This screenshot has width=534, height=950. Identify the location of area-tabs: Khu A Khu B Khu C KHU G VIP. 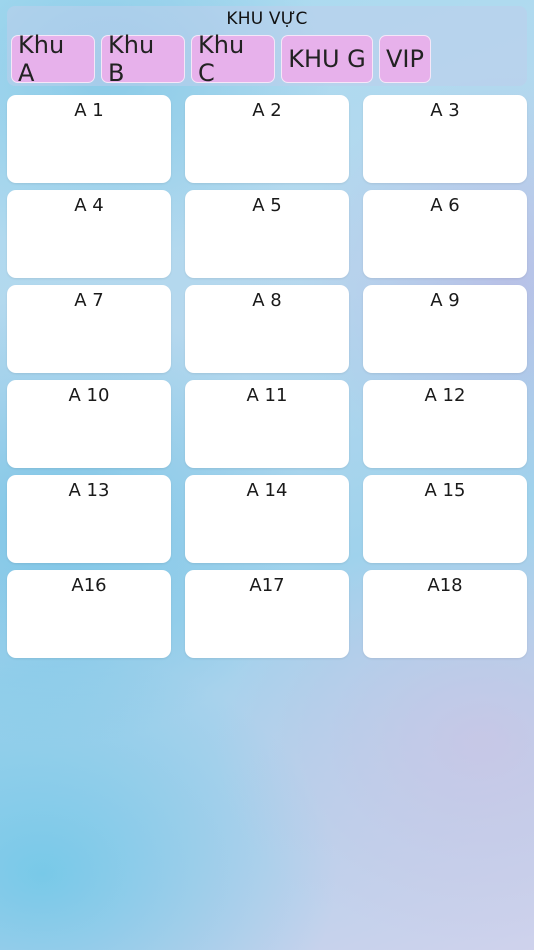
(221, 59).